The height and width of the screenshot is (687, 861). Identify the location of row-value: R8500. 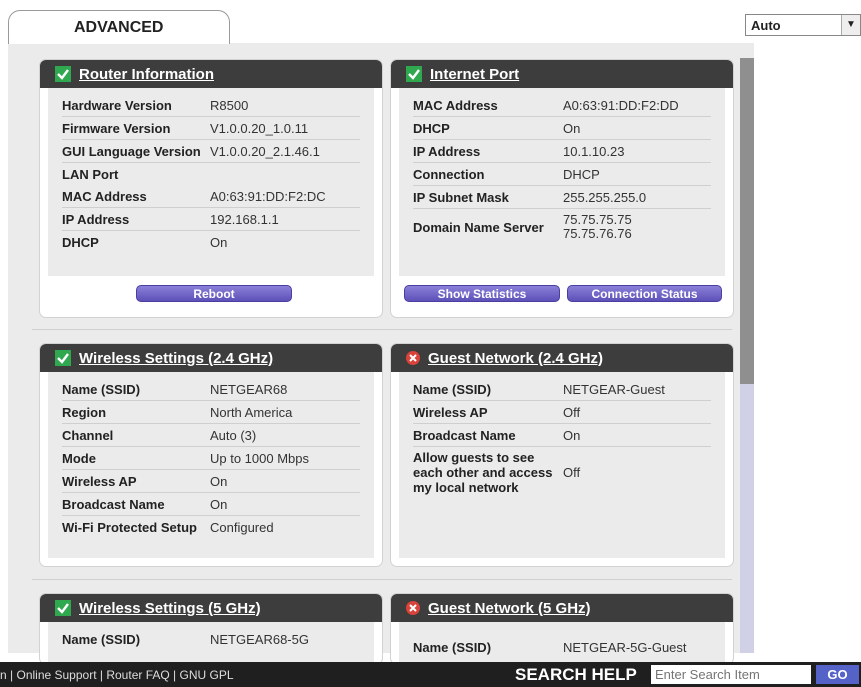
(229, 105).